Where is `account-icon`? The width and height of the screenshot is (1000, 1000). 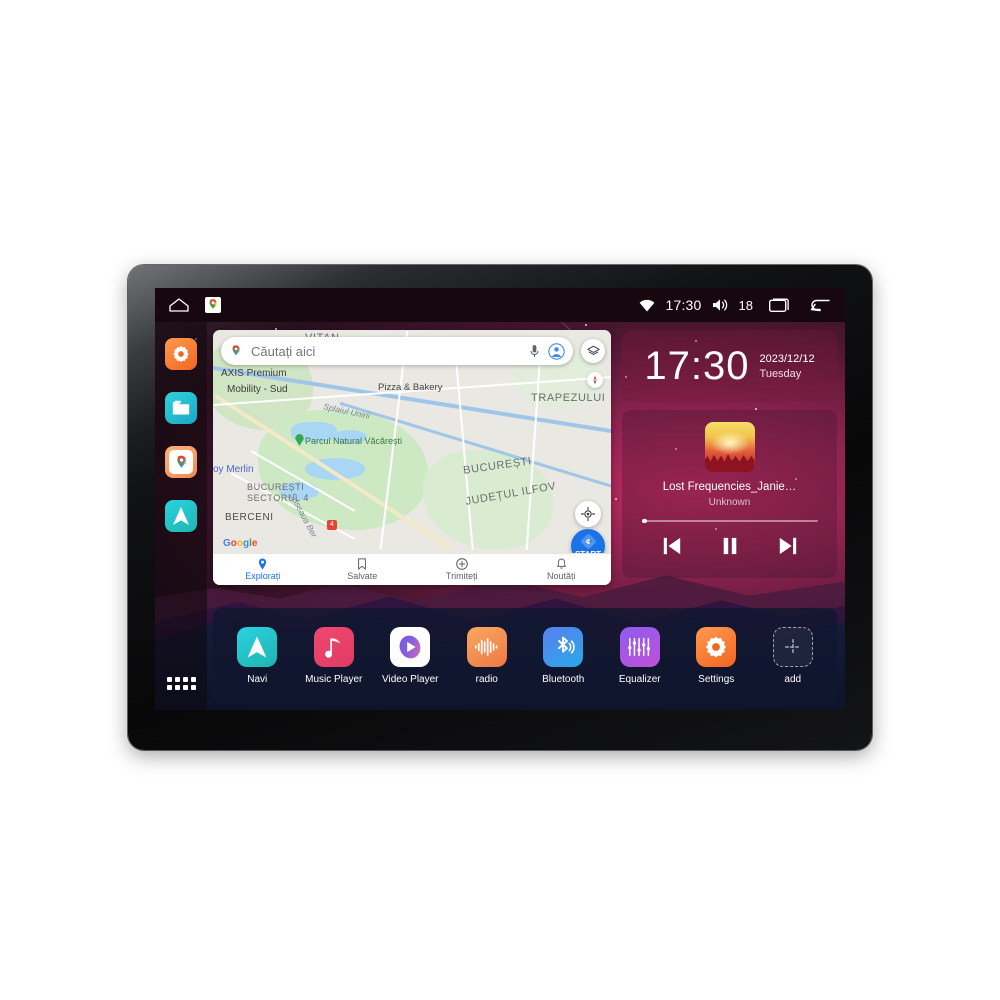 account-icon is located at coordinates (556, 351).